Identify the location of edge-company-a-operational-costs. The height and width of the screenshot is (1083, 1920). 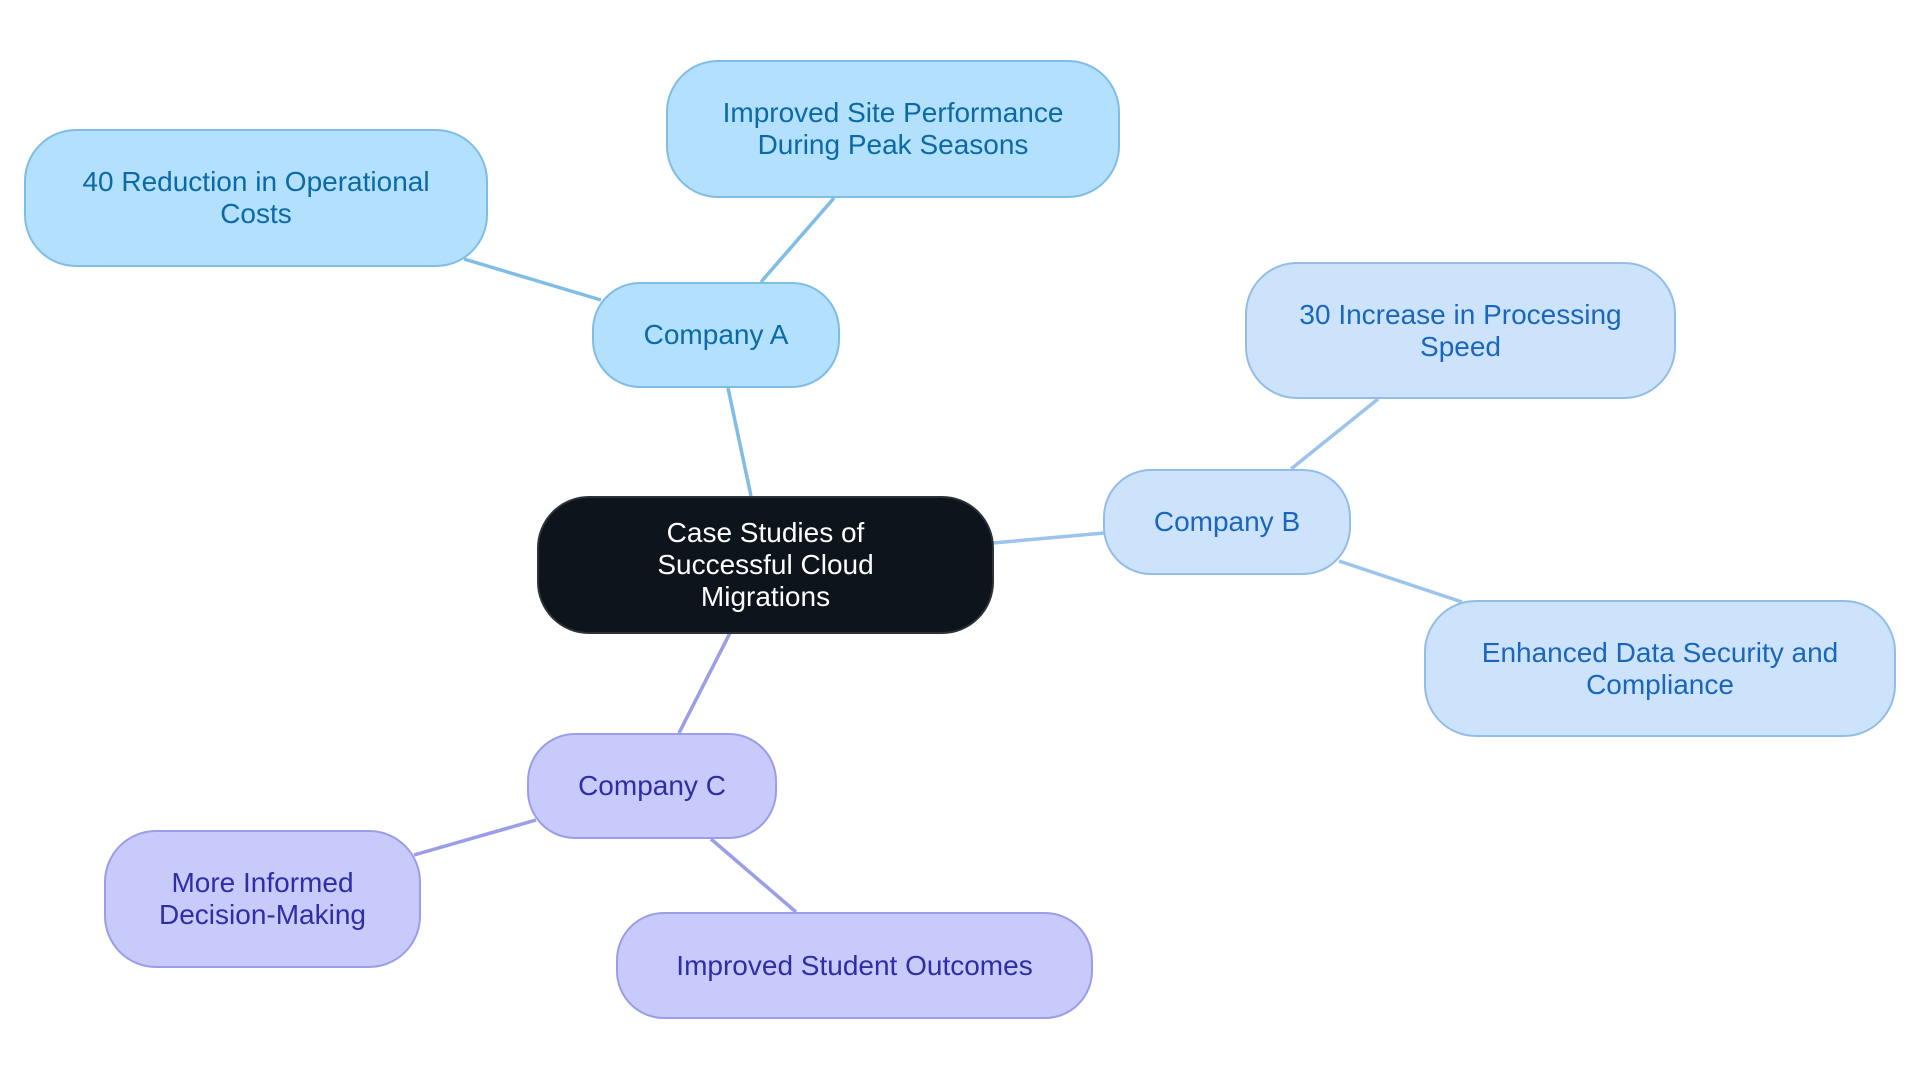
(532, 279).